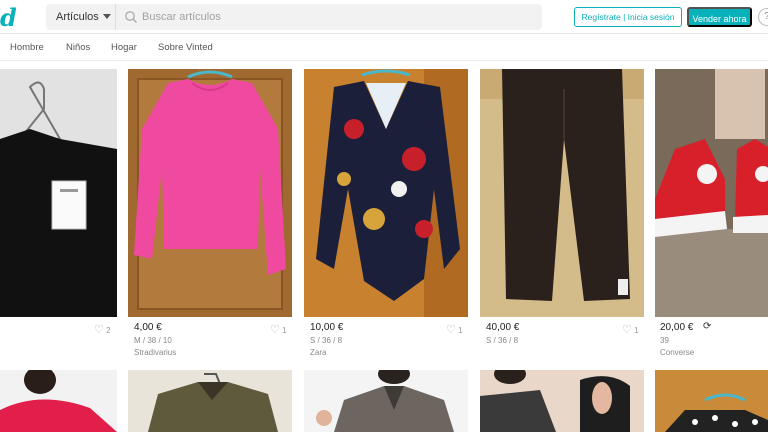 The image size is (768, 432). I want to click on category-nav: Hombre Niños Hogar Sobre Vinted, so click(384, 48).